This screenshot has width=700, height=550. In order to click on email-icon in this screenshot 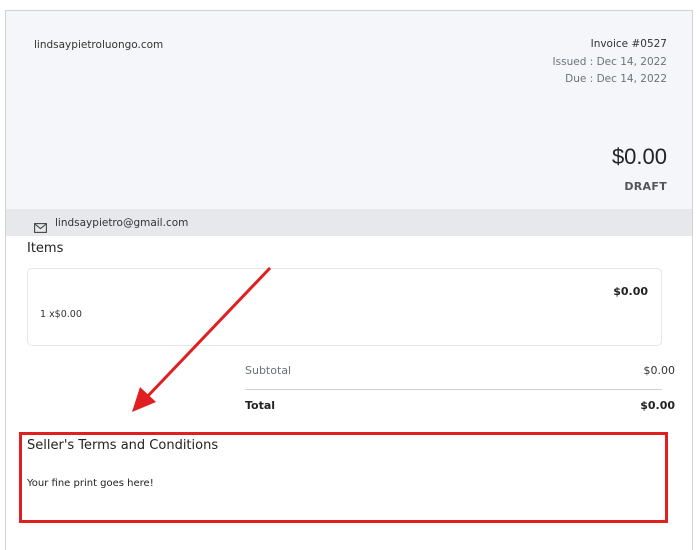, I will do `click(40, 225)`.